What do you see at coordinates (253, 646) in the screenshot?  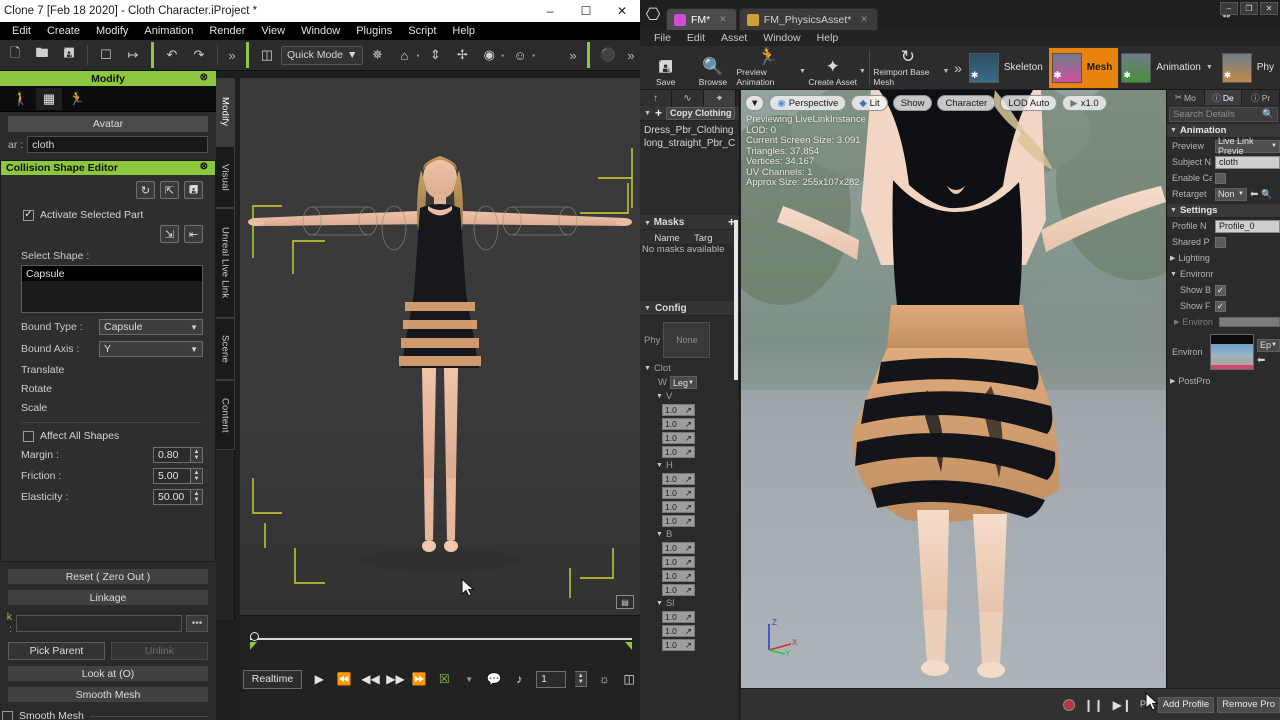 I see `range-start-marker` at bounding box center [253, 646].